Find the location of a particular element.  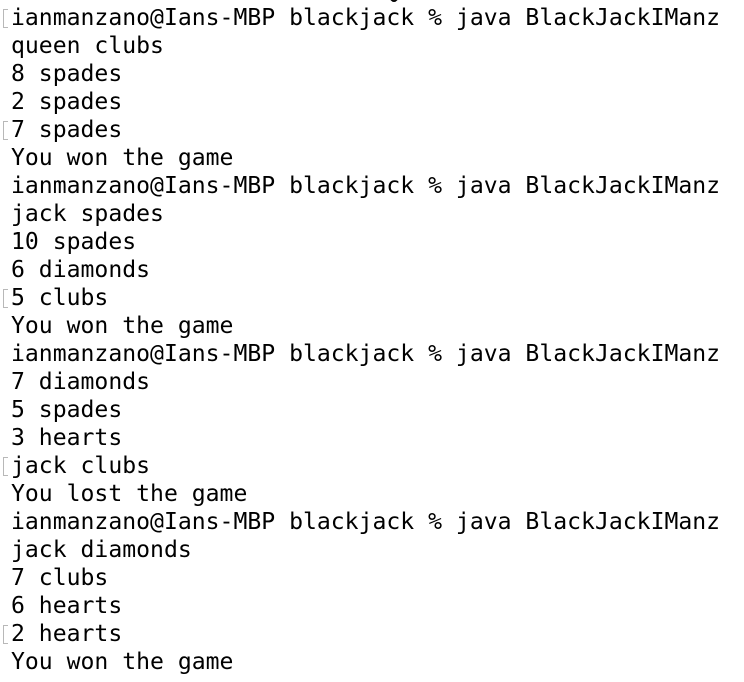

card-output-line: jack spades is located at coordinates (87, 214).